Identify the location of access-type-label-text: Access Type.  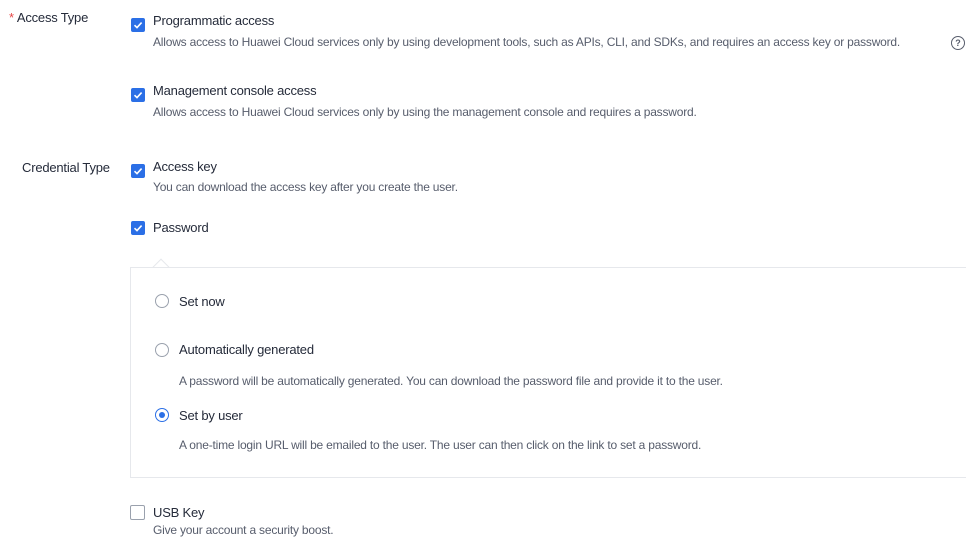
(52, 17).